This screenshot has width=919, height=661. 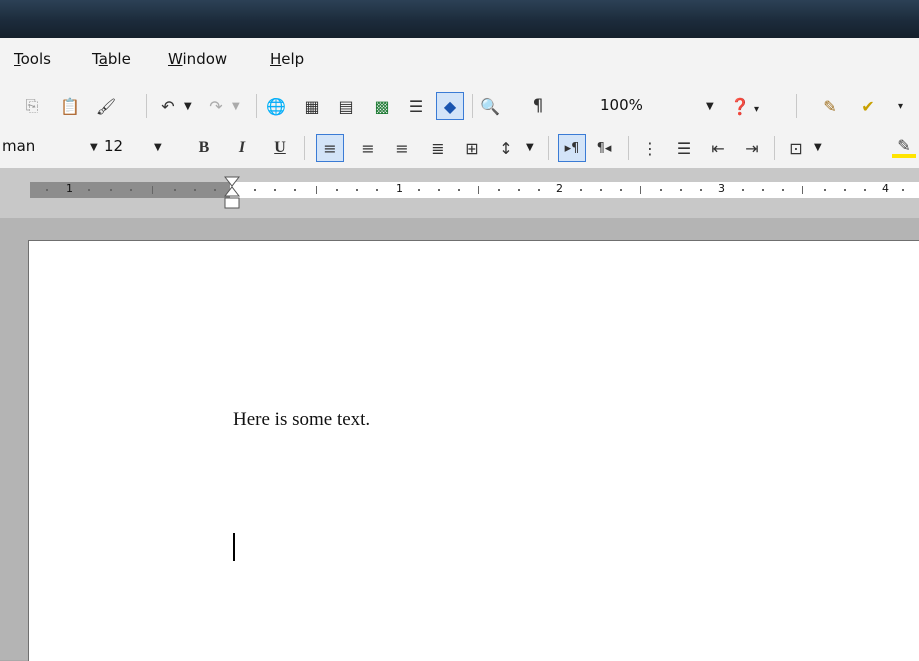 What do you see at coordinates (312, 106) in the screenshot?
I see `tables-borders-icon: ▦` at bounding box center [312, 106].